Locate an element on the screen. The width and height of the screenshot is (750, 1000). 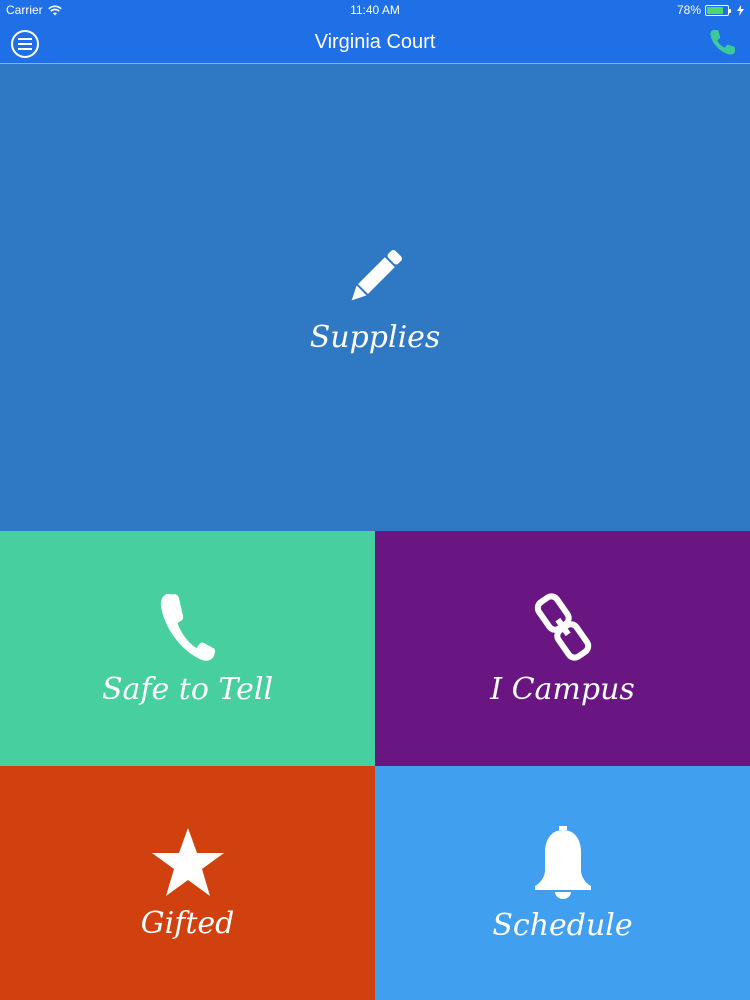
status-time: 11:40 AM is located at coordinates (375, 10).